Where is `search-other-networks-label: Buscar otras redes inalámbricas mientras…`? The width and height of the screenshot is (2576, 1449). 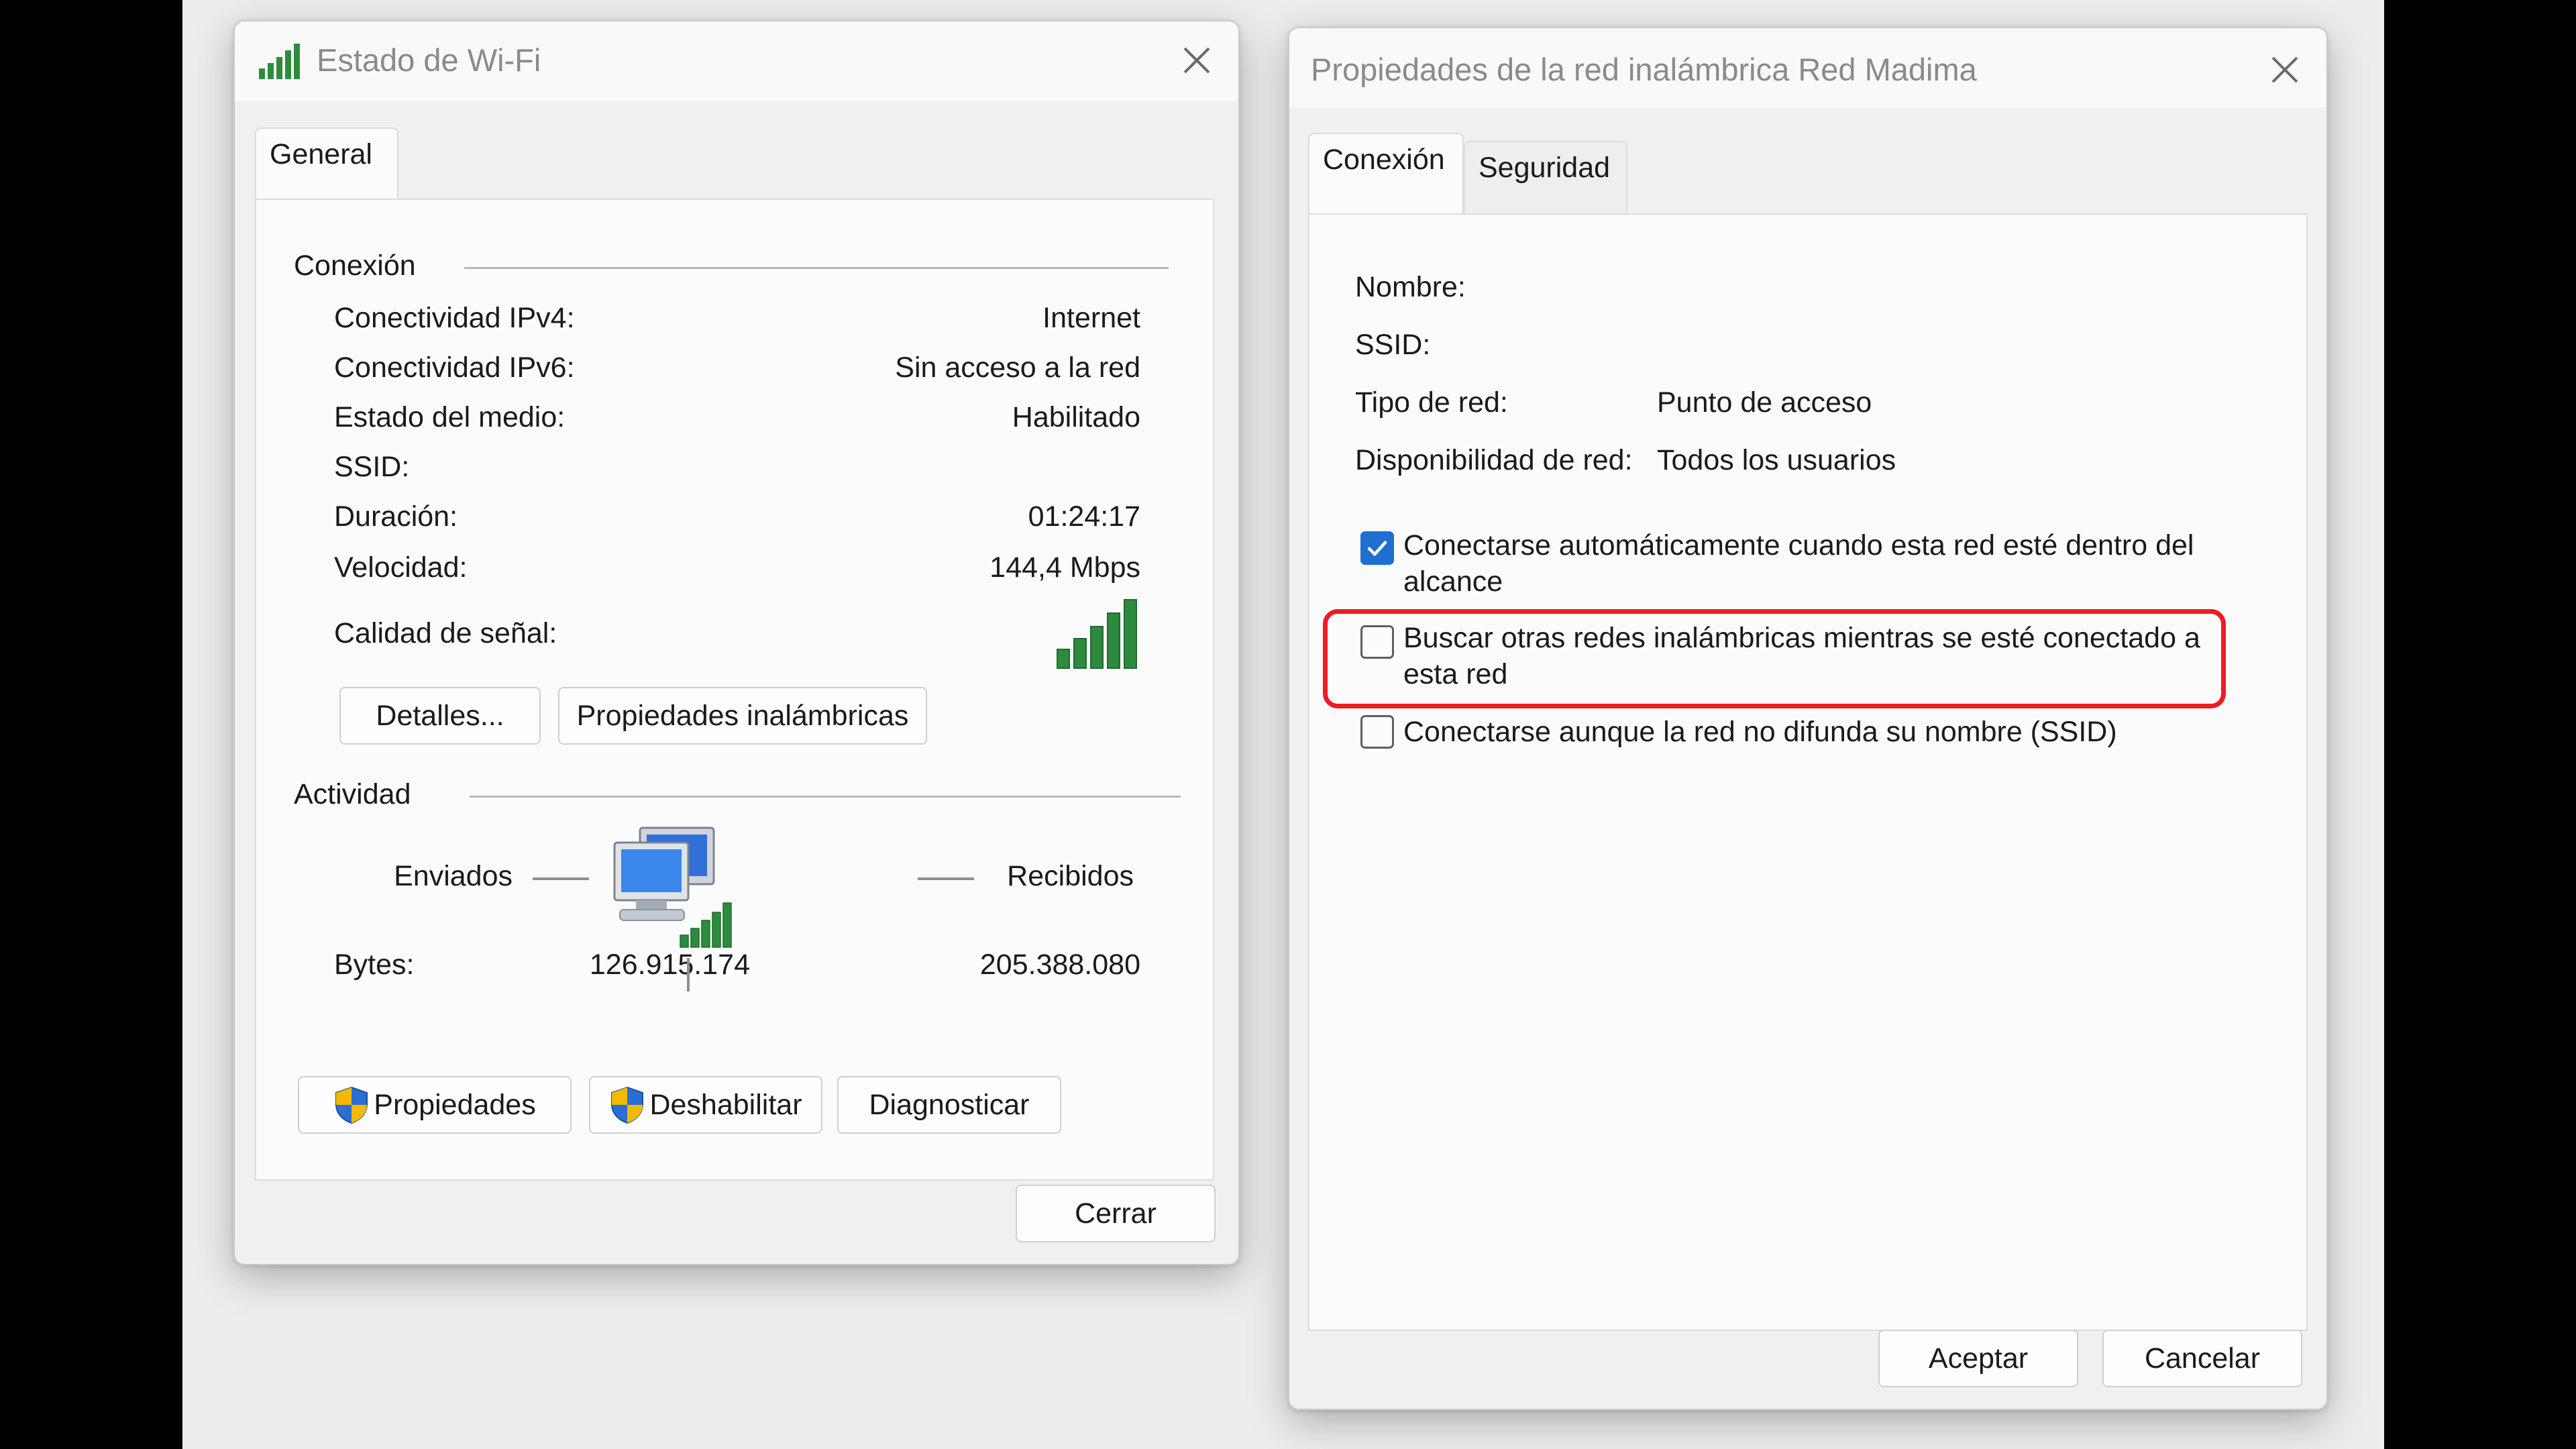 search-other-networks-label: Buscar otras redes inalámbricas mientras… is located at coordinates (1801, 656).